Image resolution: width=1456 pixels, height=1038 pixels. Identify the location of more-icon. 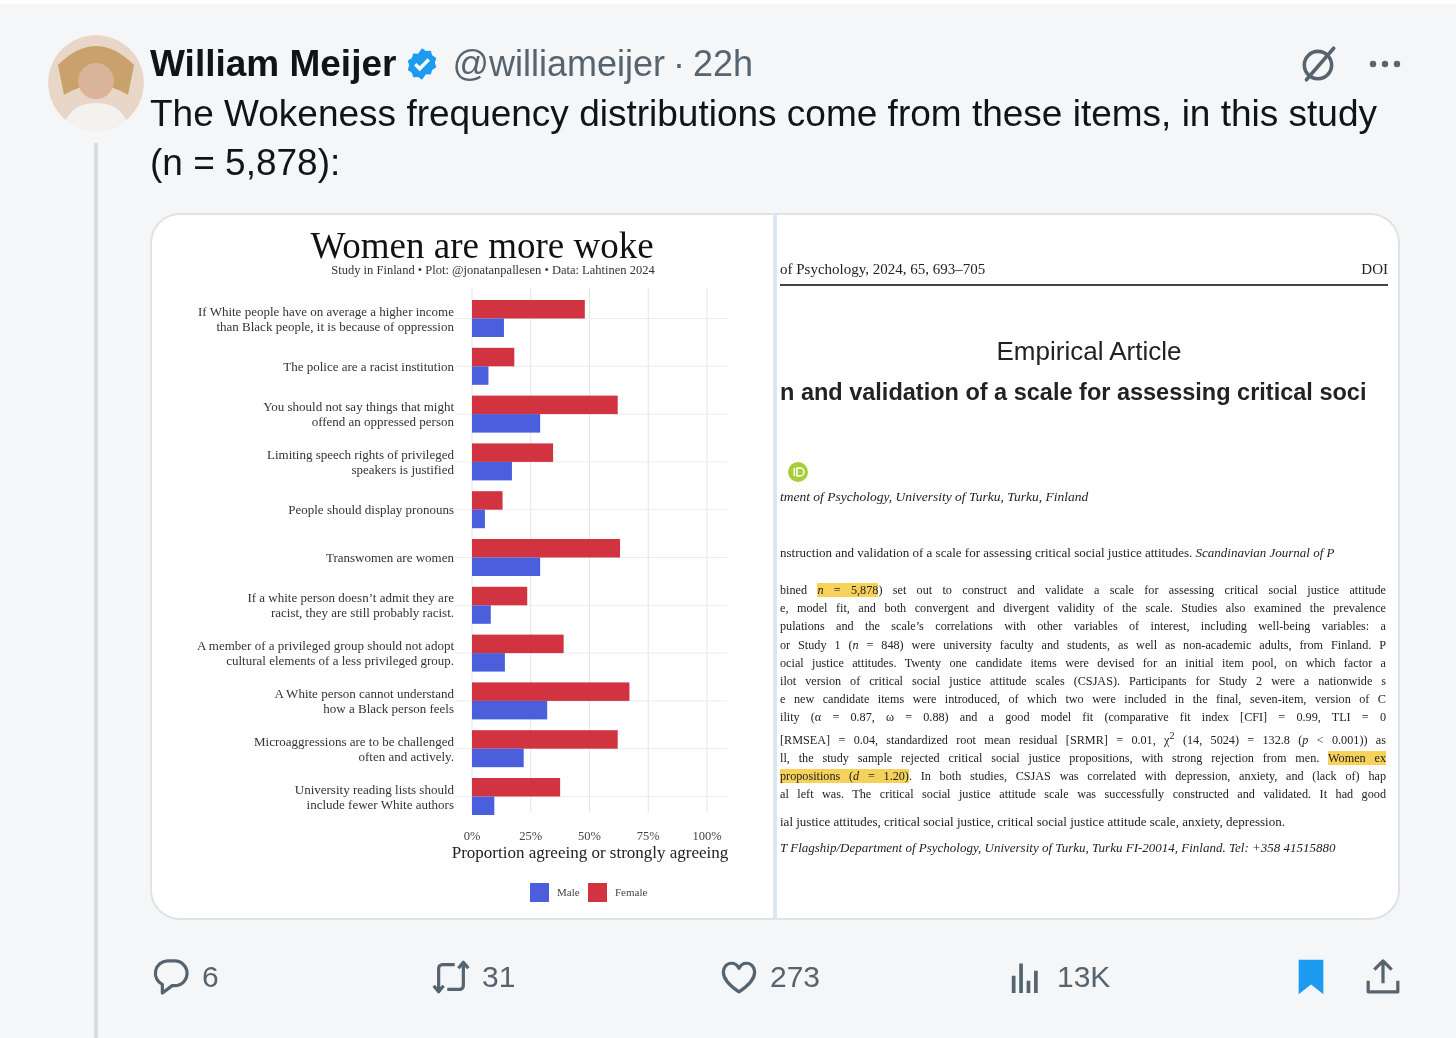
(1385, 64).